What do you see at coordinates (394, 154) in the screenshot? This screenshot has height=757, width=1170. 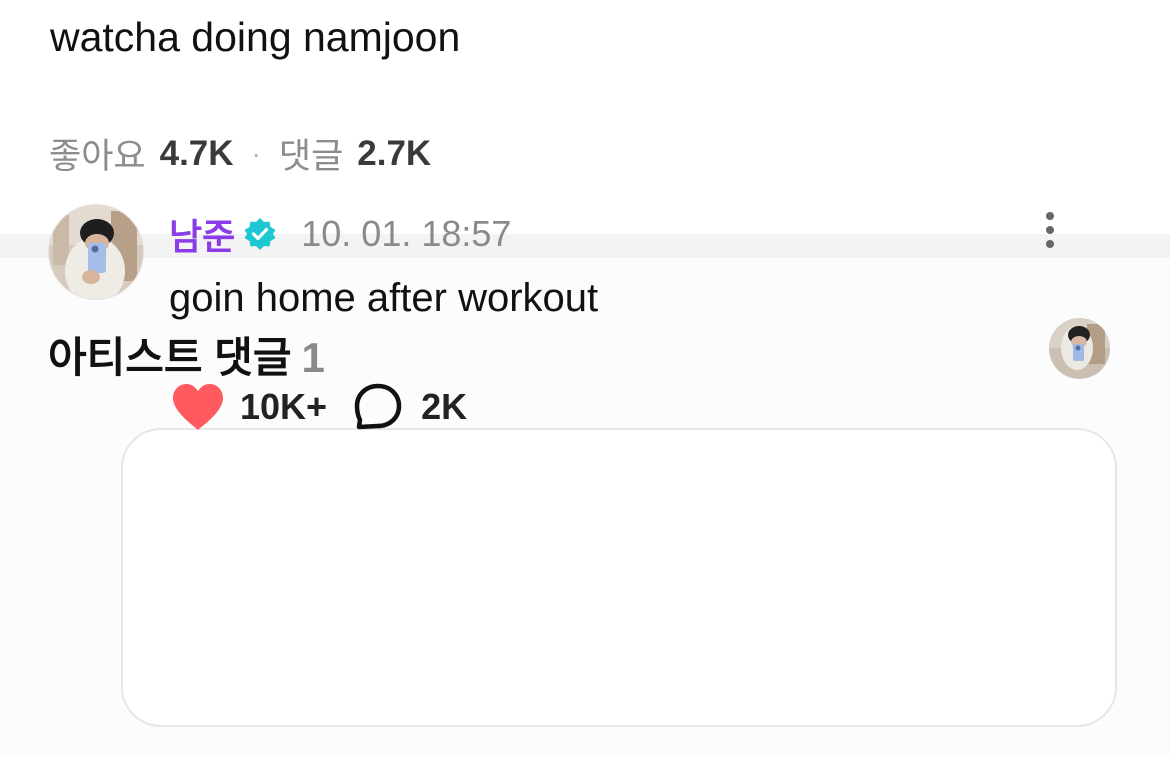 I see `comments-count: 2.7K` at bounding box center [394, 154].